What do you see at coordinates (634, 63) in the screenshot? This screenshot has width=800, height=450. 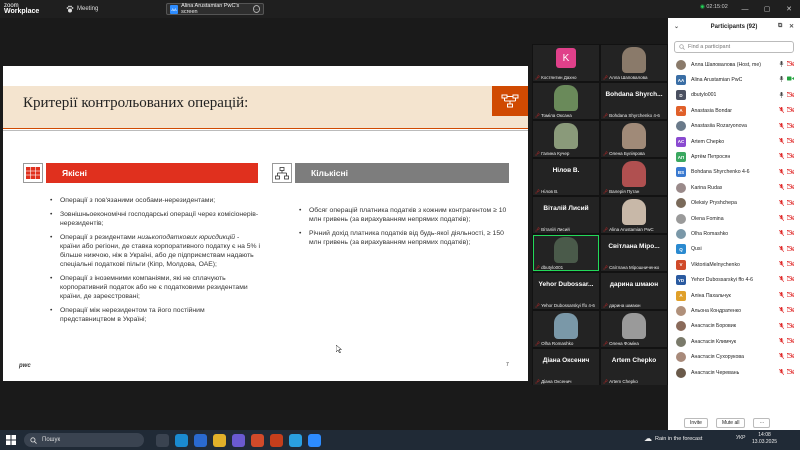 I see `video-tile: 🎤︎ Алла Шаповалова` at bounding box center [634, 63].